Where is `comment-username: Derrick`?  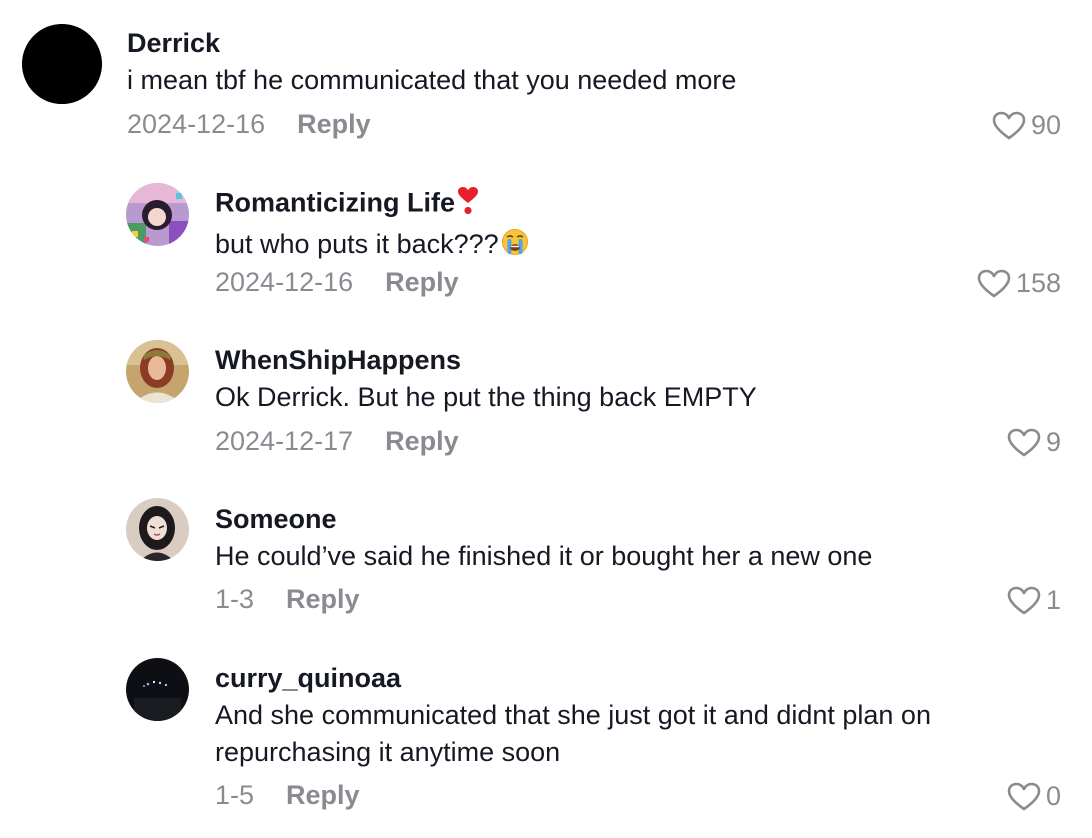 comment-username: Derrick is located at coordinates (567, 43).